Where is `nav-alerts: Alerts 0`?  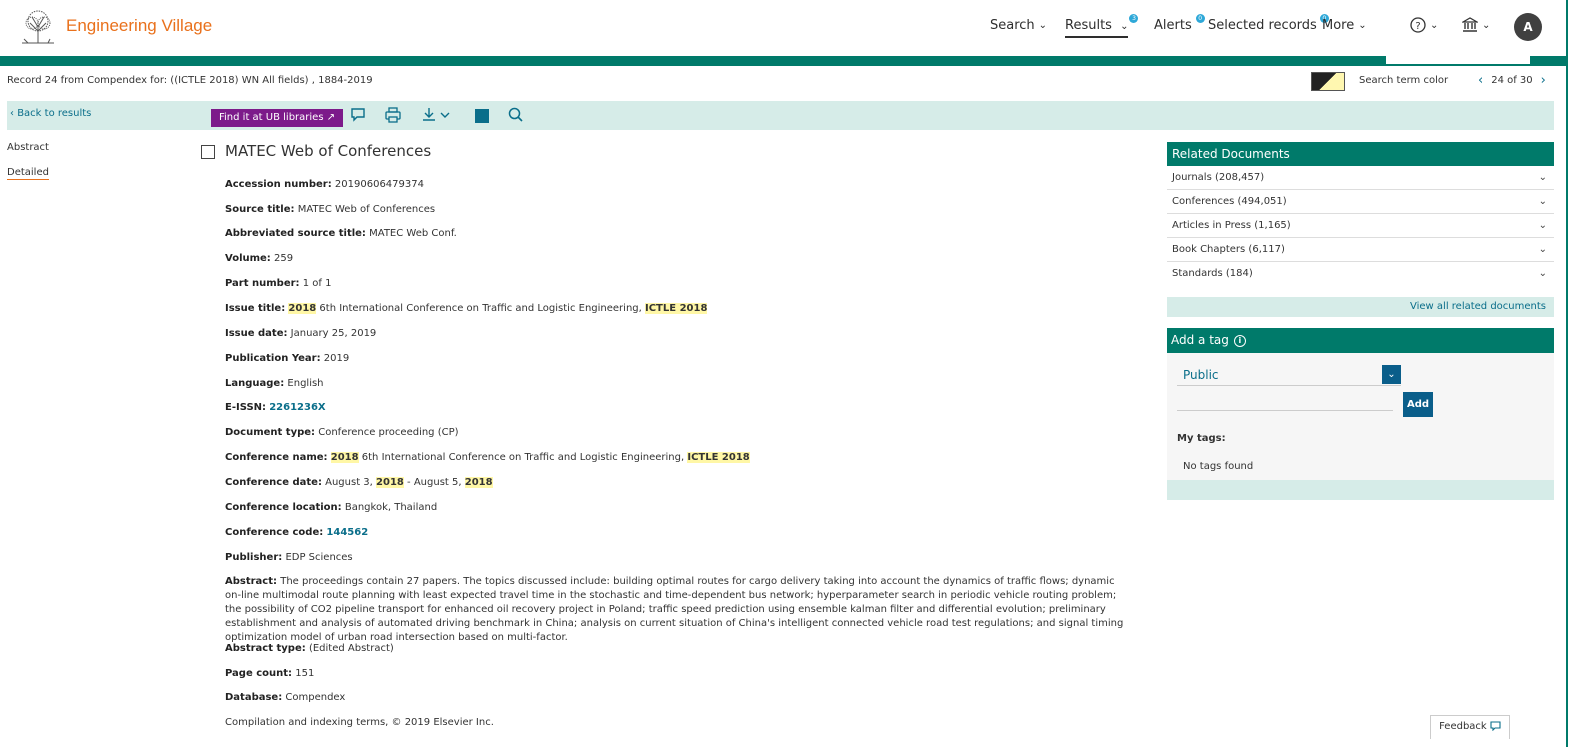
nav-alerts: Alerts 0 is located at coordinates (1179, 23).